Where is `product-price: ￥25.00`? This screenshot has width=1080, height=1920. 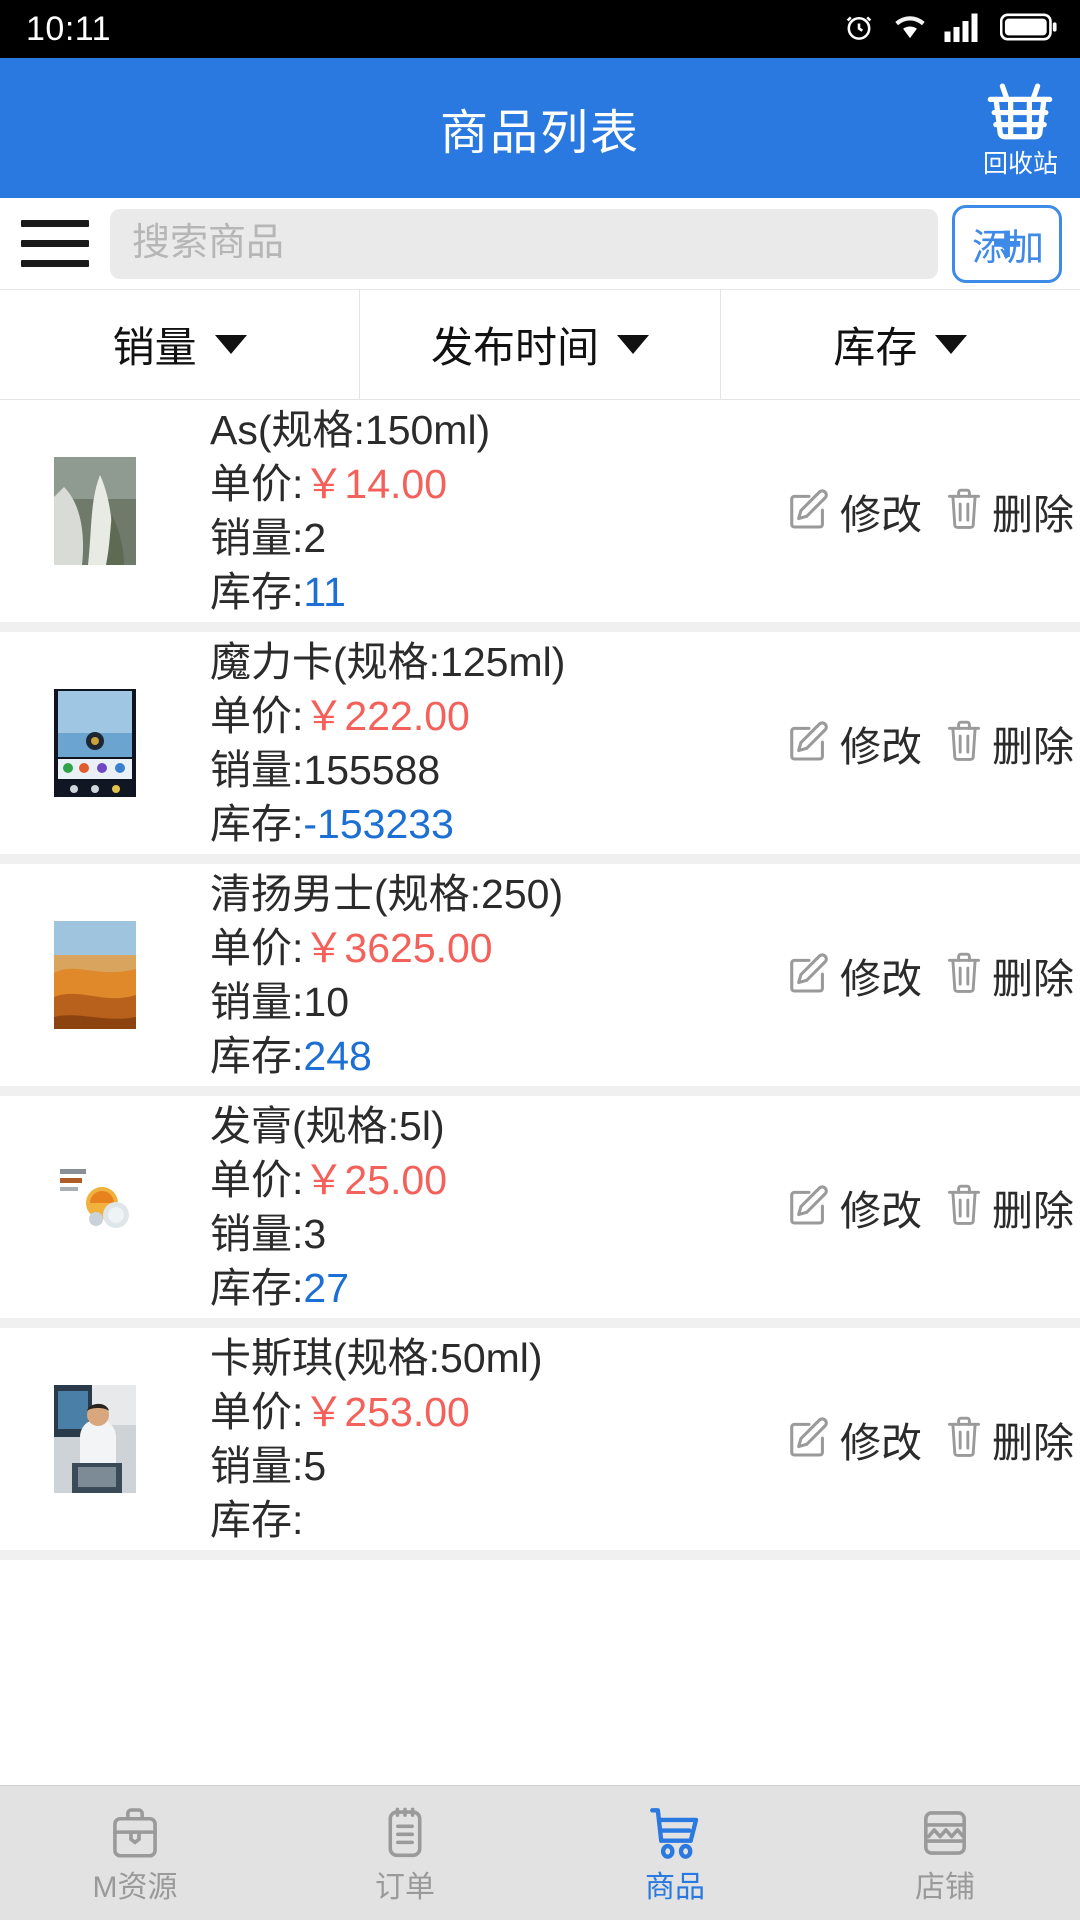
product-price: ￥25.00 is located at coordinates (375, 1179).